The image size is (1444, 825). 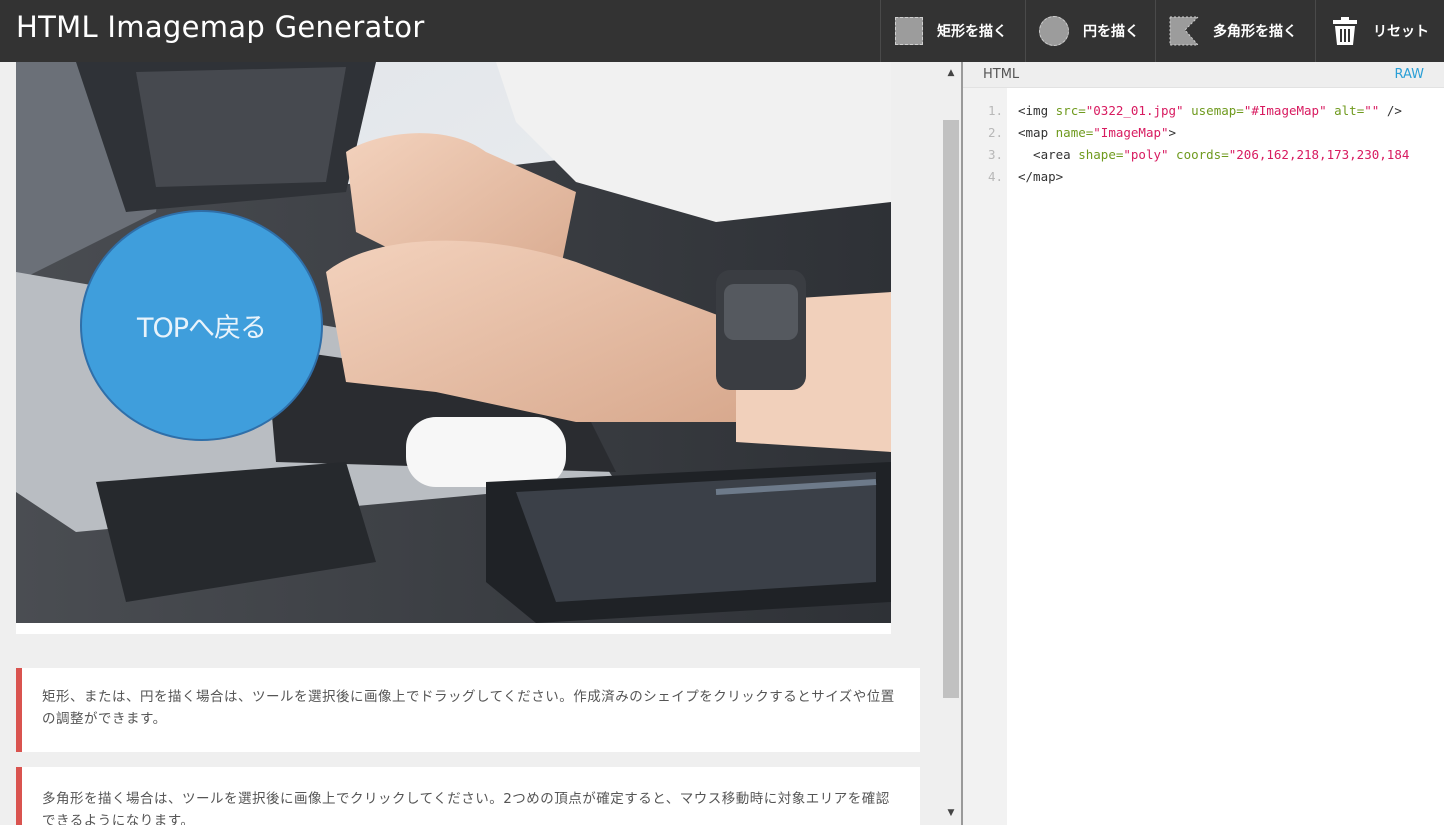 What do you see at coordinates (972, 32) in the screenshot?
I see `draw-rect-label: 矩形を描く` at bounding box center [972, 32].